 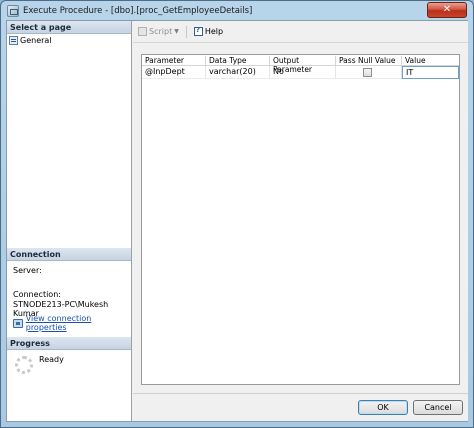 I want to click on ok-button: OK, so click(x=383, y=407).